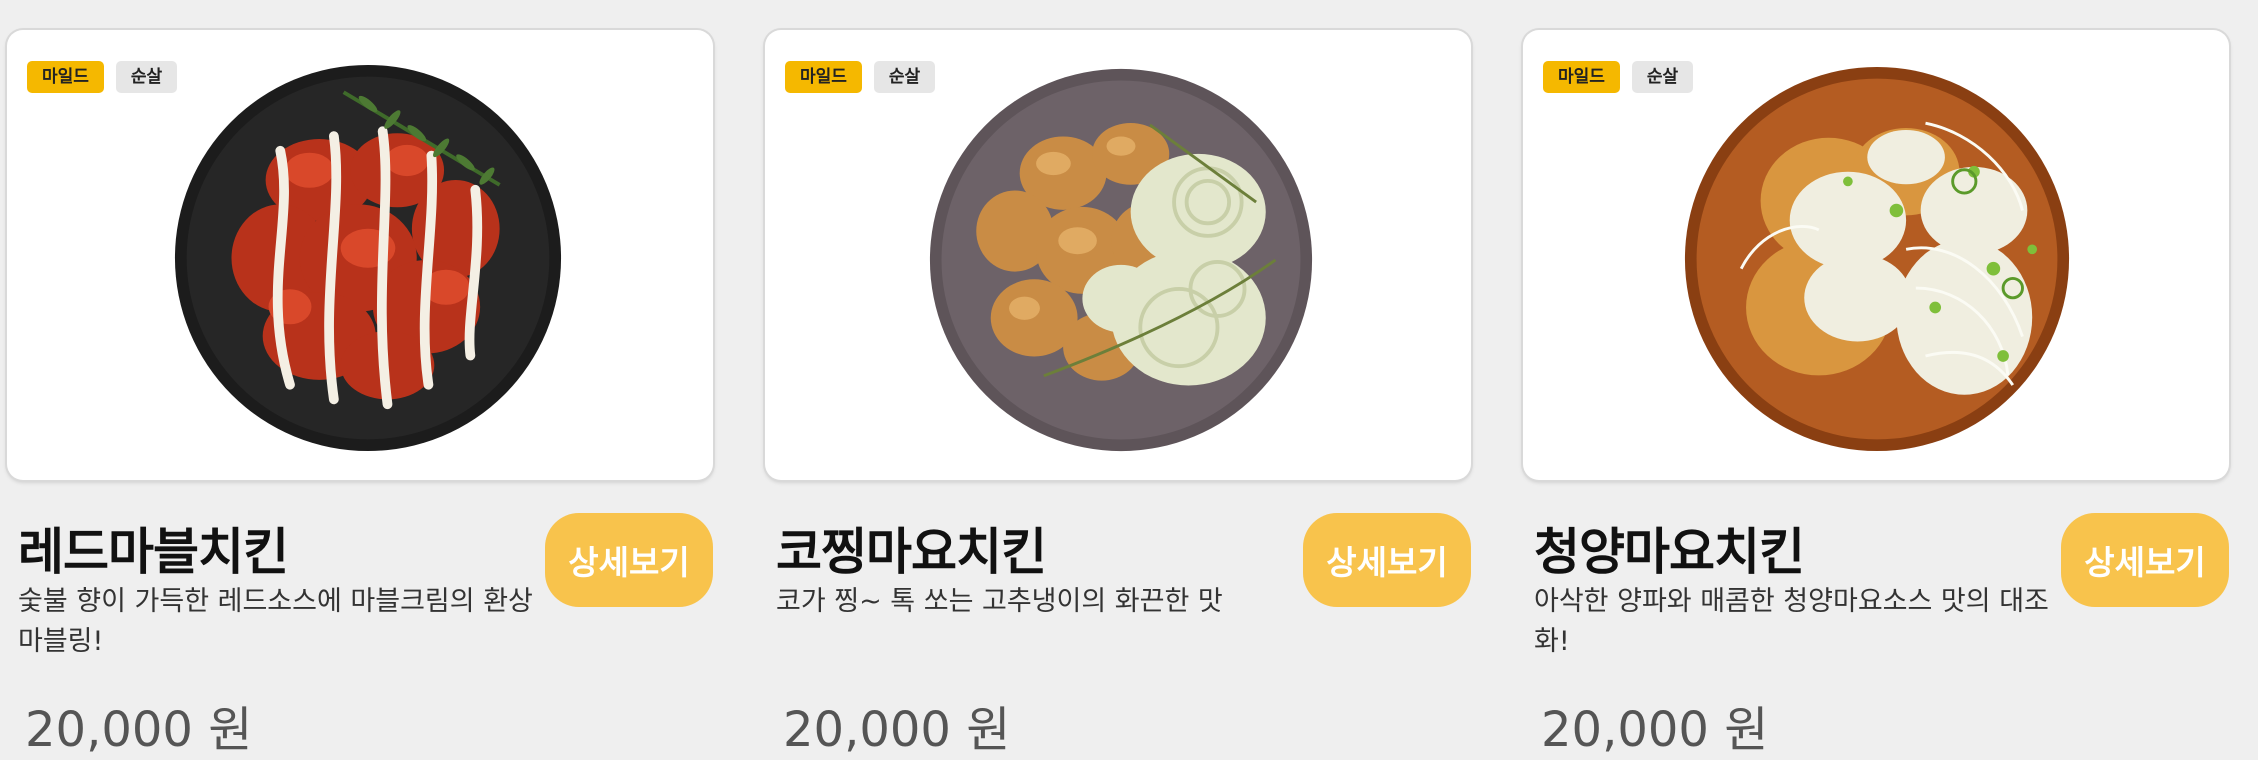  What do you see at coordinates (911, 552) in the screenshot?
I see `menu-name: 코찡마요치킨` at bounding box center [911, 552].